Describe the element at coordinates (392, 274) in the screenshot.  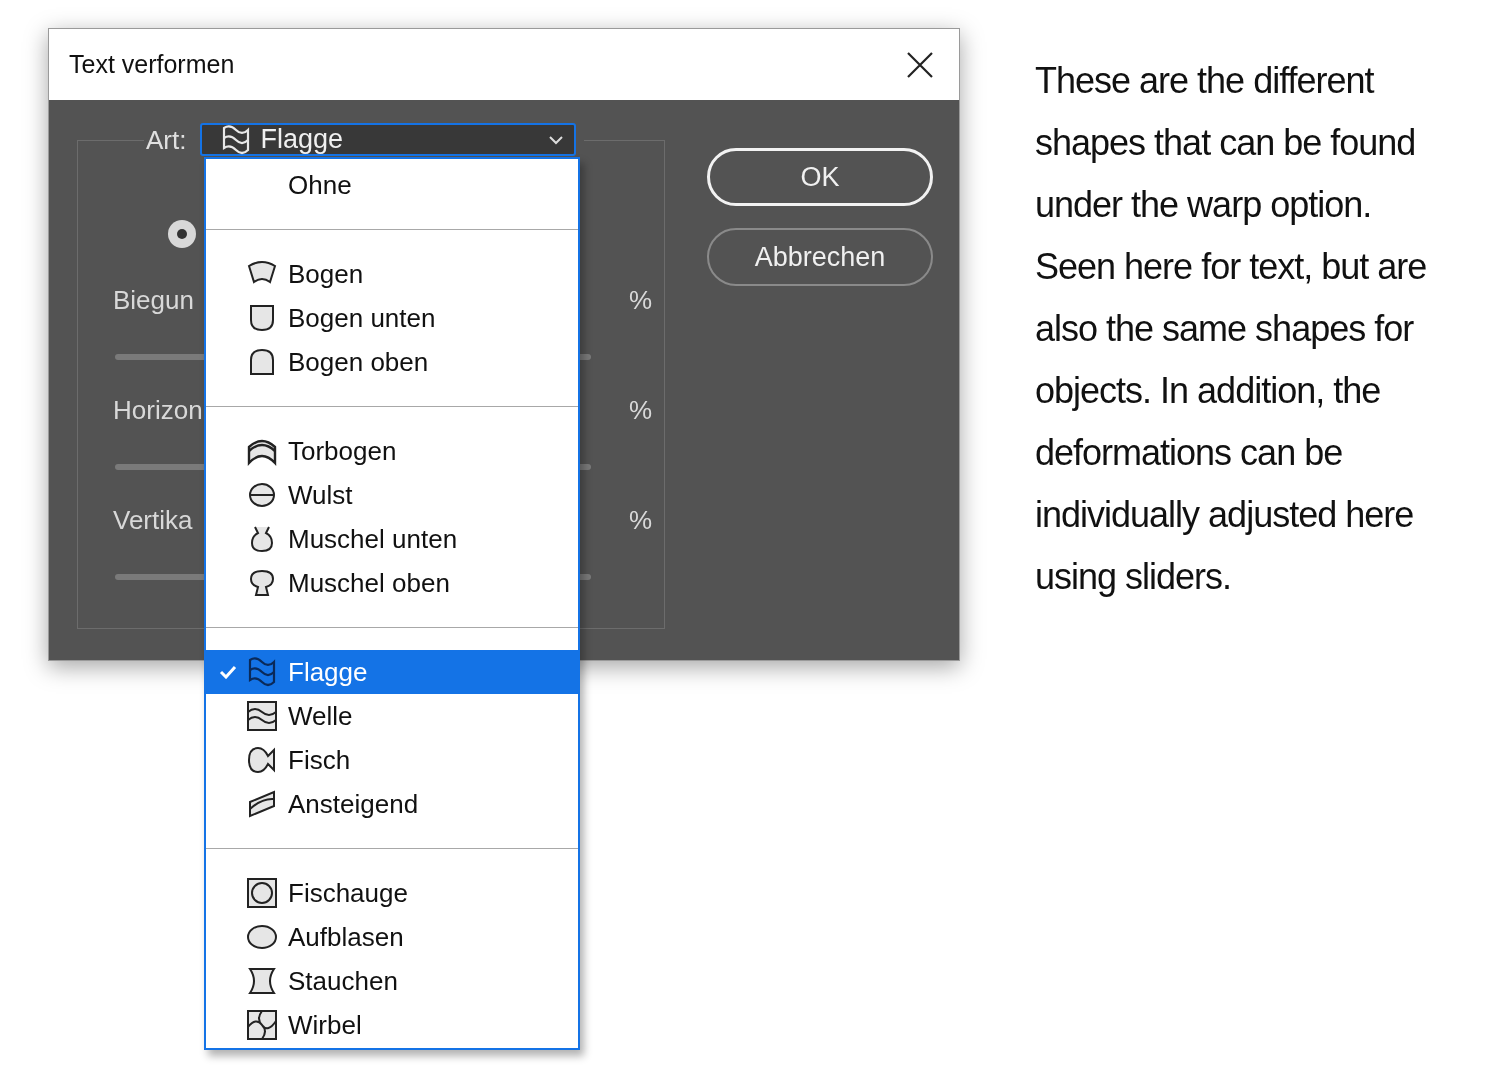
I see `menu-item: Bogen` at that location.